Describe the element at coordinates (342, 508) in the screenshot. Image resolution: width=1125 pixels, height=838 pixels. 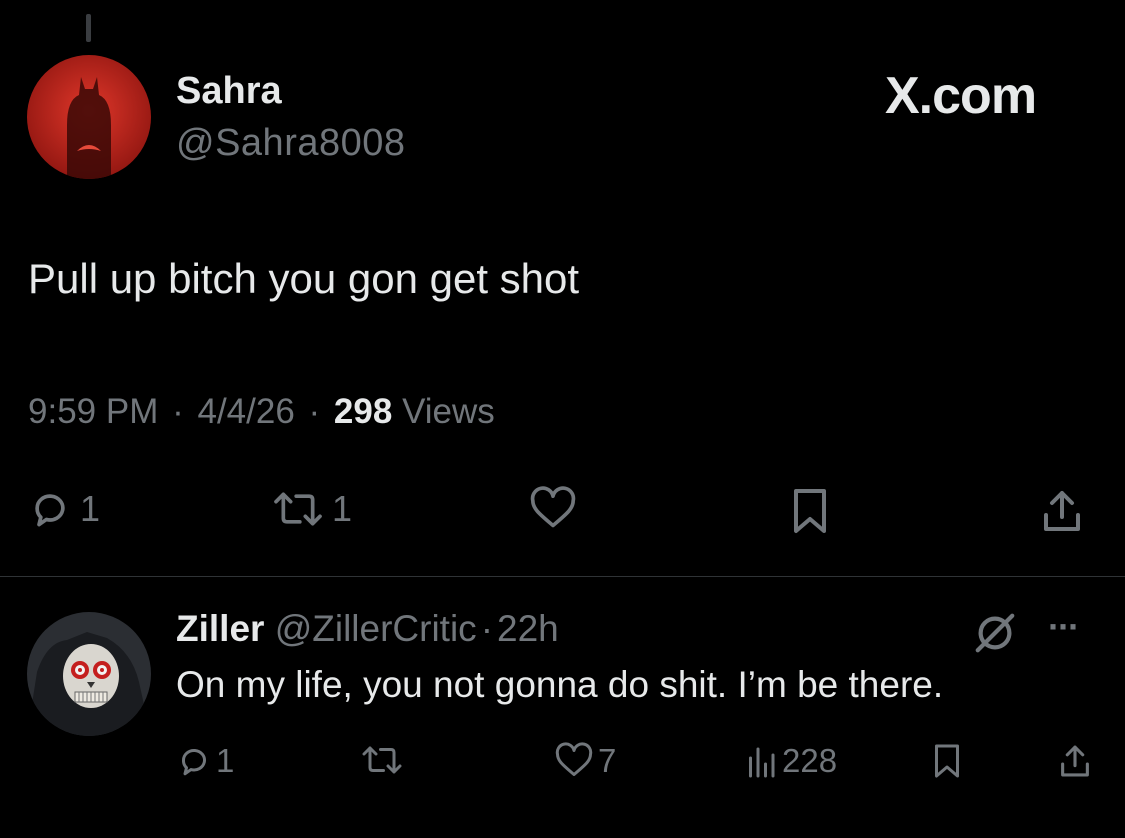
I see `repost-count: 1` at that location.